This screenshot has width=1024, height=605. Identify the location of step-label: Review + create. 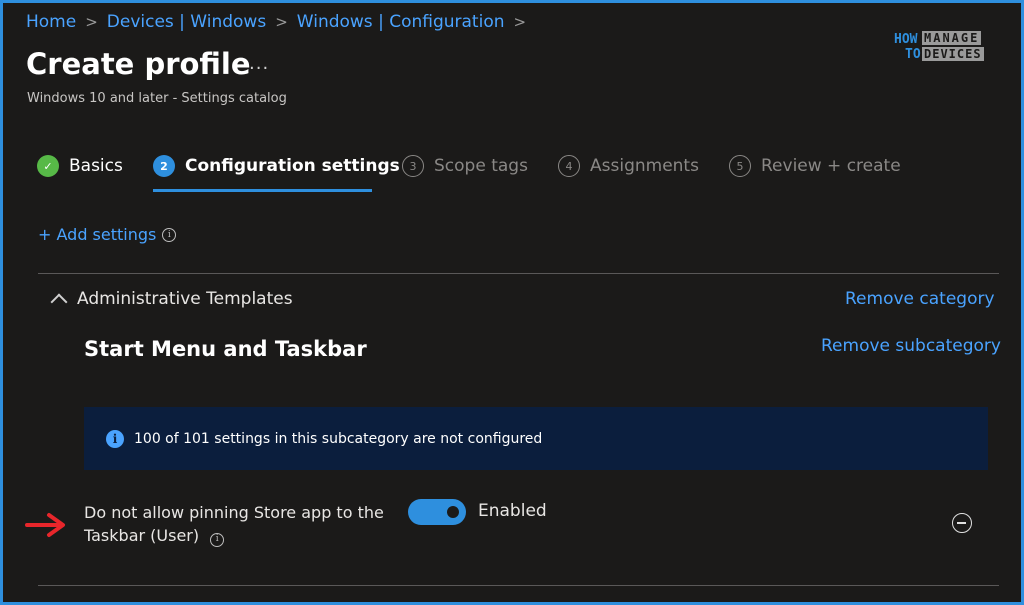
(831, 166).